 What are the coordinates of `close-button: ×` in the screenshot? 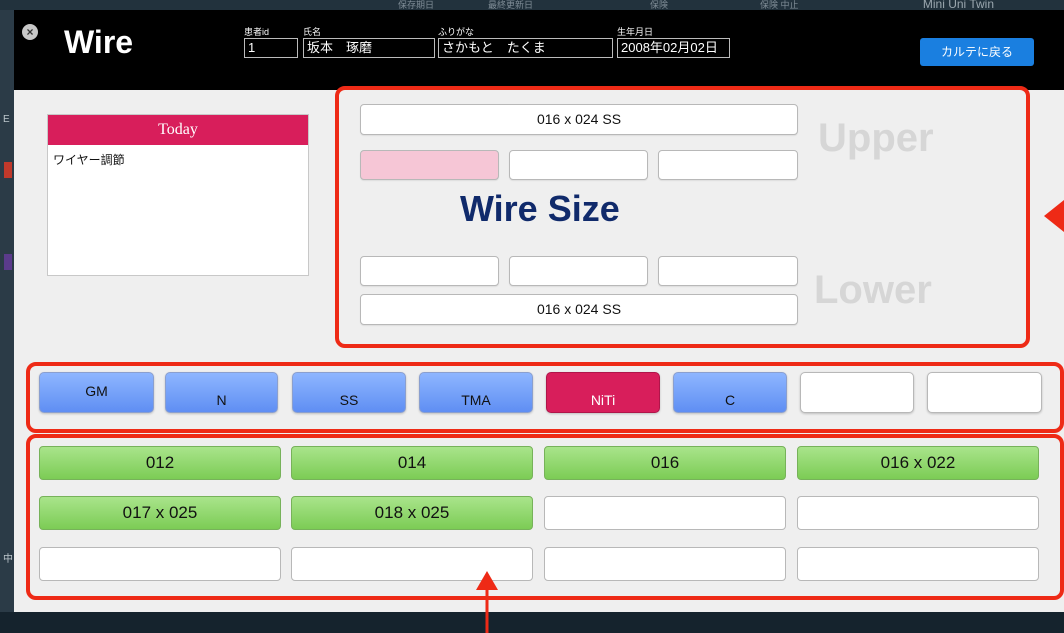 It's located at (30, 32).